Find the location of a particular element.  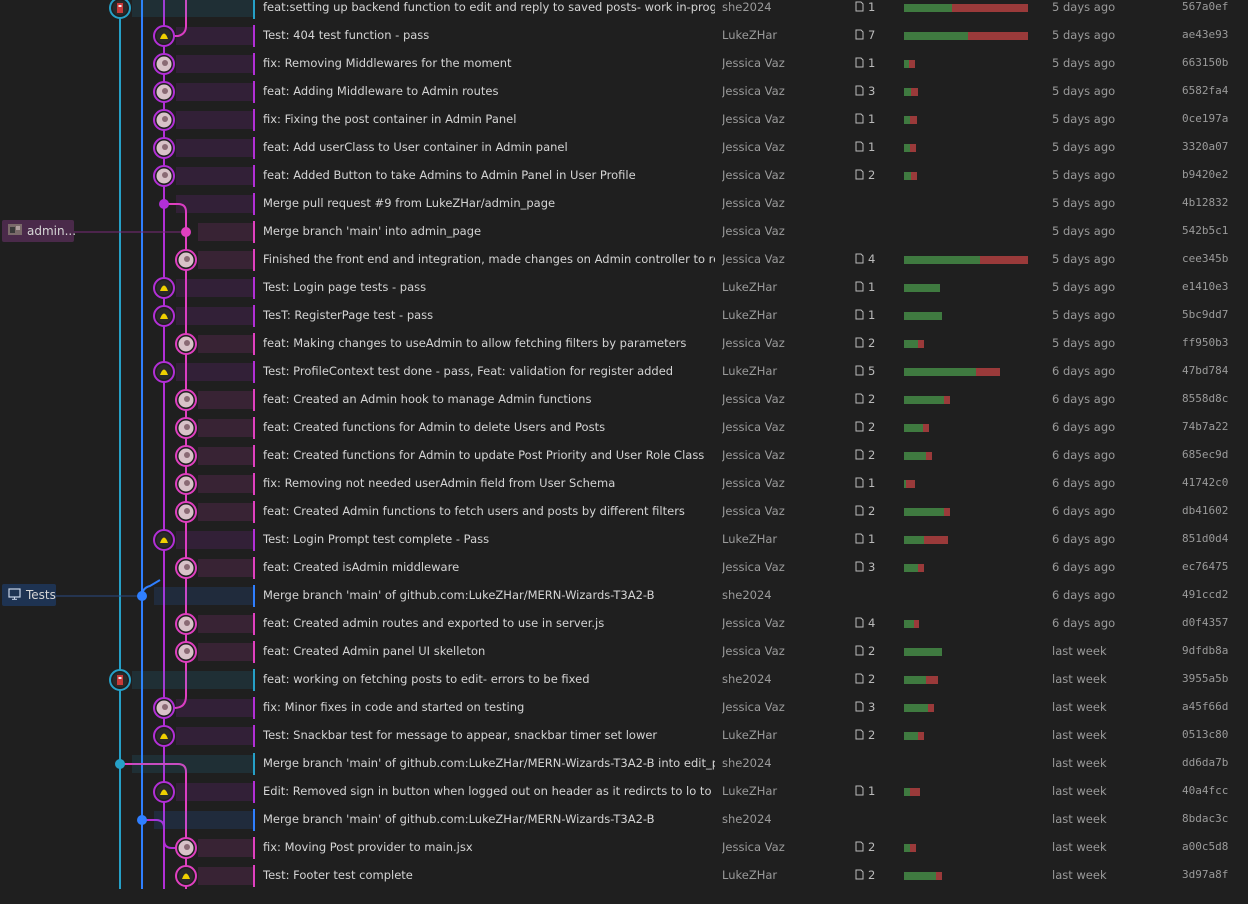

commit-message: feat: Adding Middleware to Admin routes is located at coordinates (381, 91).